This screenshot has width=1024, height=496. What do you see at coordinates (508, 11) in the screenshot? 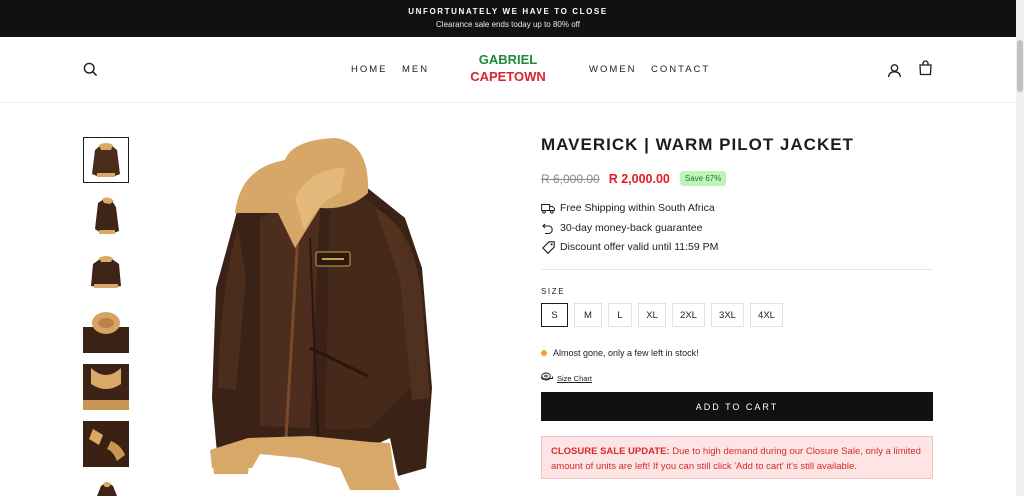
I see `announcement-title: UNFORTUNATELY WE HAVE TO CLOSE` at bounding box center [508, 11].